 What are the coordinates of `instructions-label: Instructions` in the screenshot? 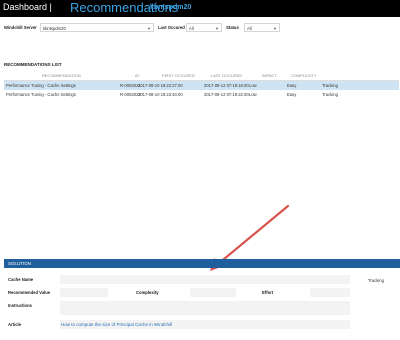 It's located at (20, 305).